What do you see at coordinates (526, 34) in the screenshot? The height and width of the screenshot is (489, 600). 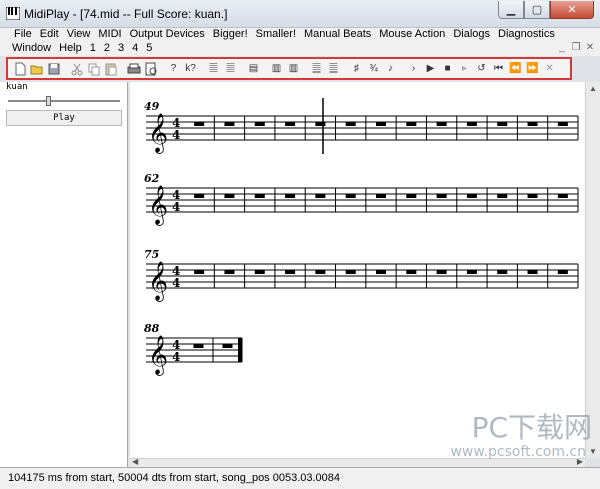 I see `menu-diagnostics: Diagnostics` at bounding box center [526, 34].